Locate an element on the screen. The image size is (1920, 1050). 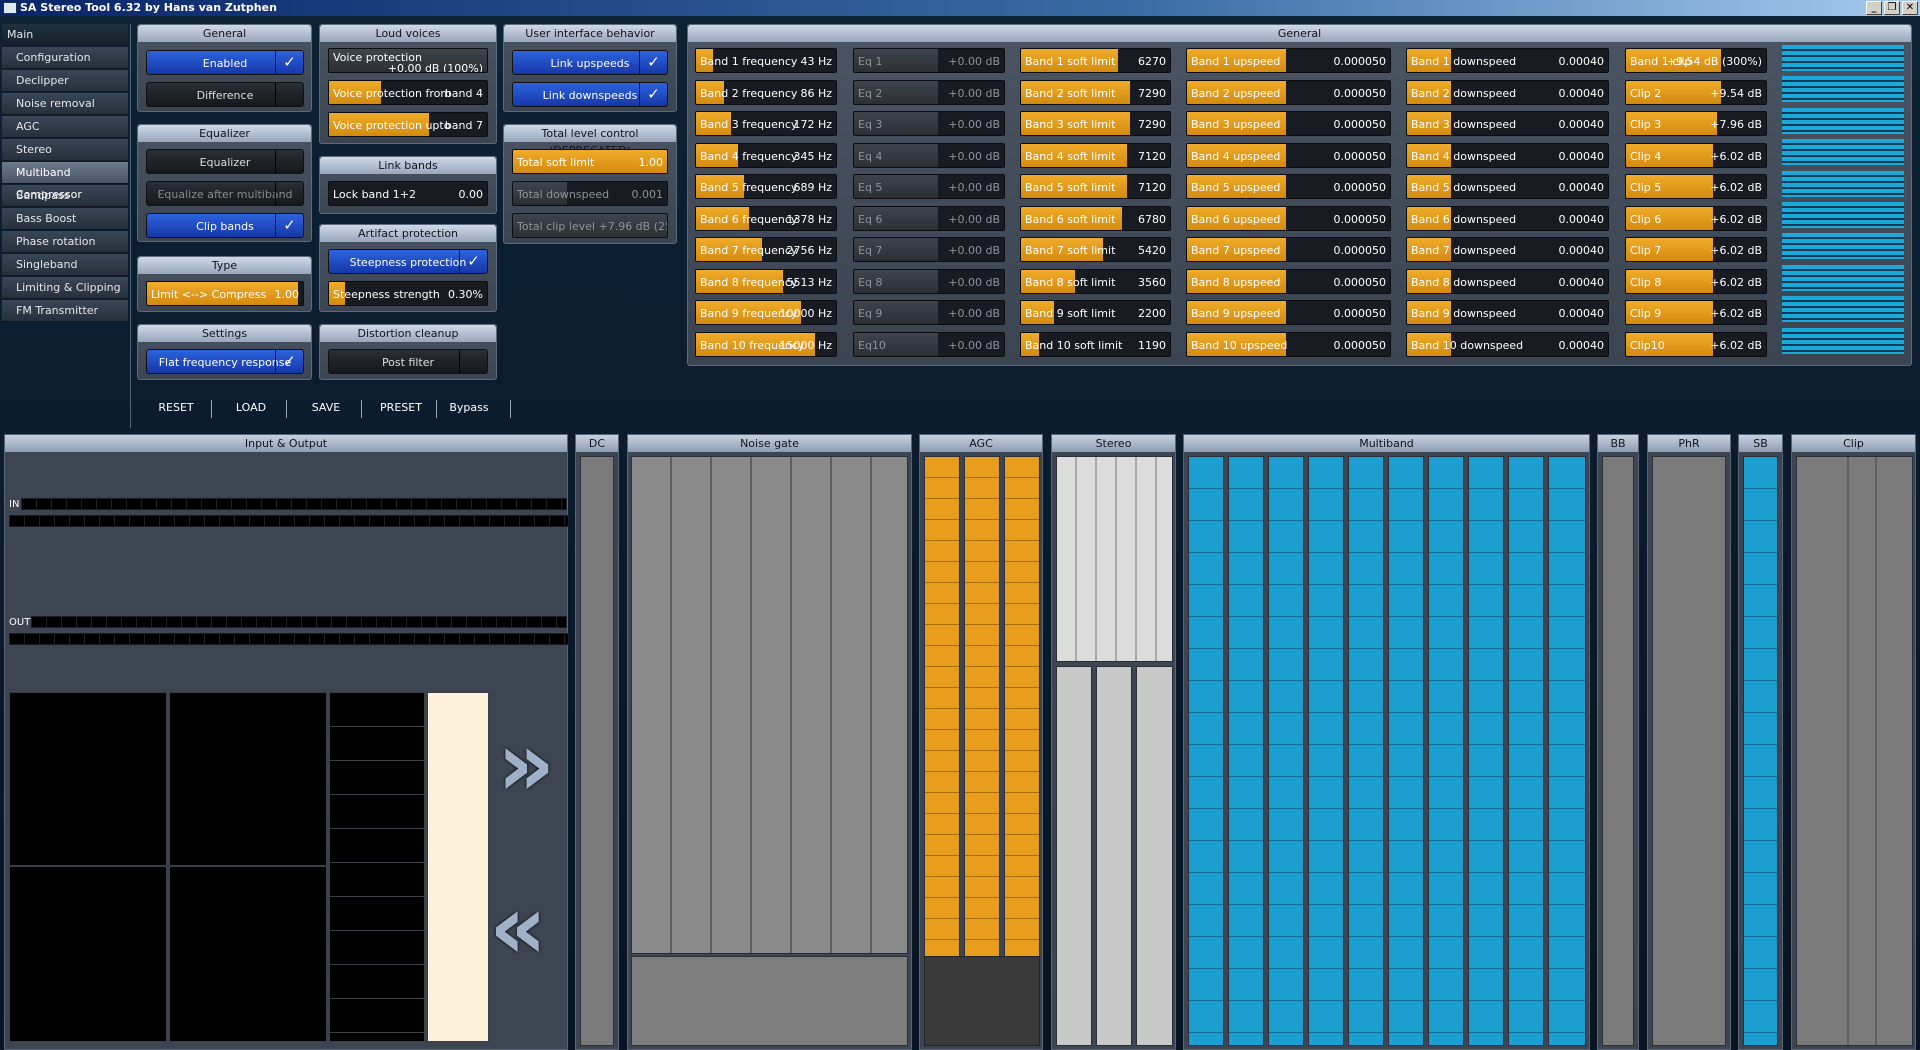
band-clip-slider: Clip 5 +6.02 dB is located at coordinates (1696, 186).